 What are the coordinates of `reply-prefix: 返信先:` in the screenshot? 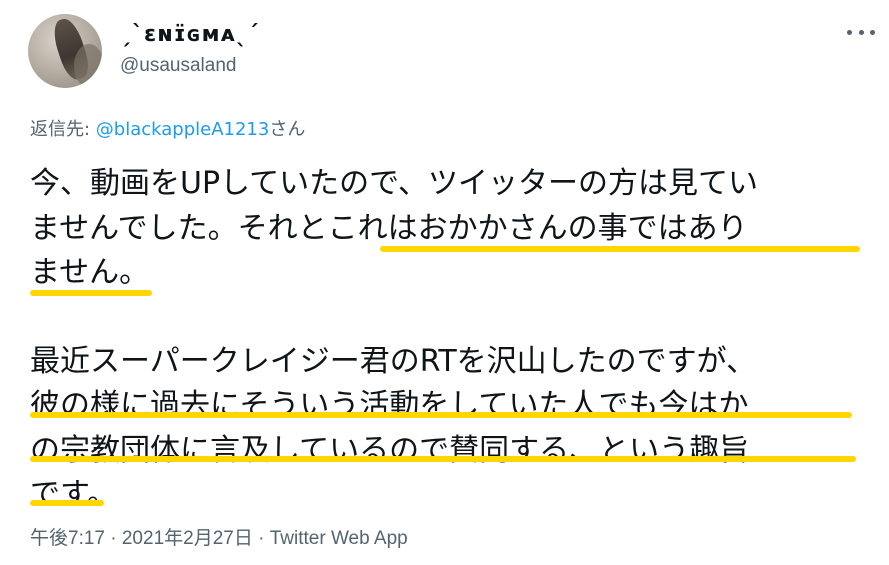 It's located at (63, 129).